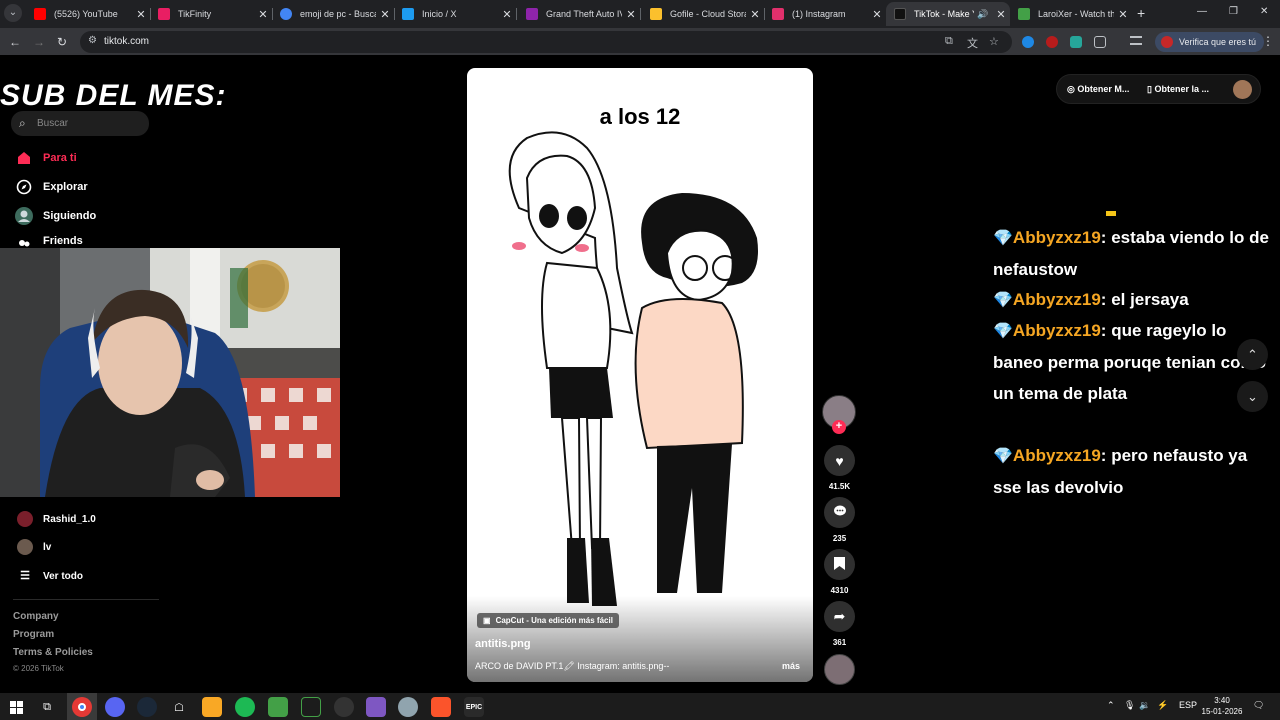 The width and height of the screenshot is (1280, 720). What do you see at coordinates (839, 669) in the screenshot?
I see `sound-disc-avatar` at bounding box center [839, 669].